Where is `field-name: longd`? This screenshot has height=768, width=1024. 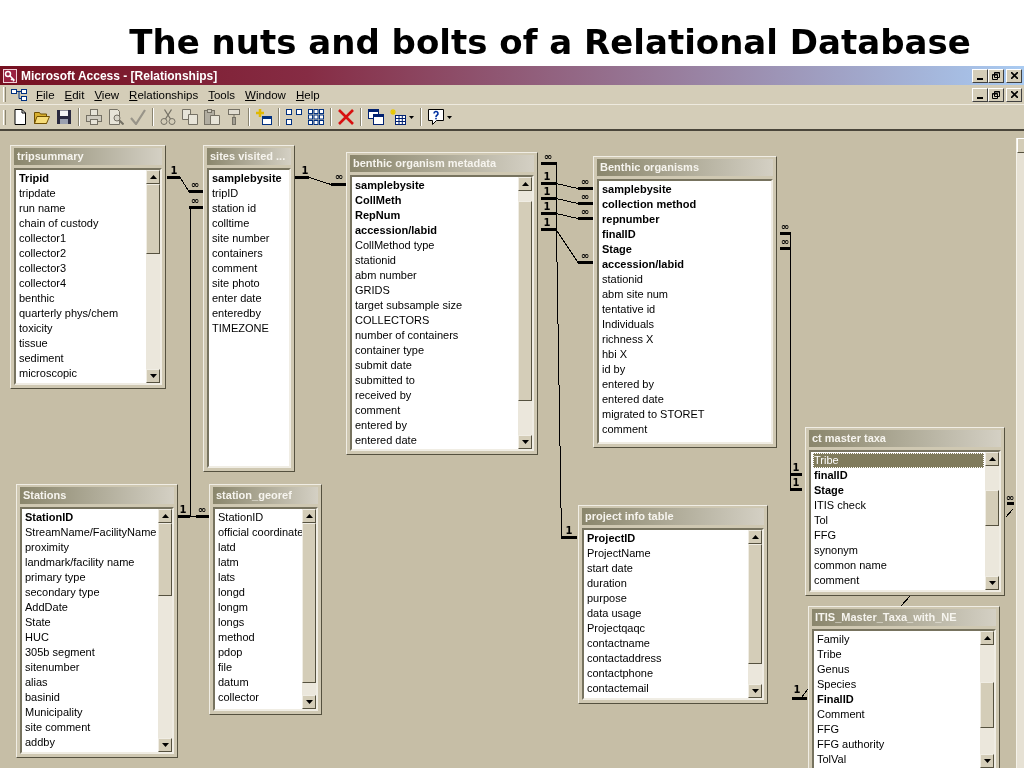
field-name: longd is located at coordinates (231, 592).